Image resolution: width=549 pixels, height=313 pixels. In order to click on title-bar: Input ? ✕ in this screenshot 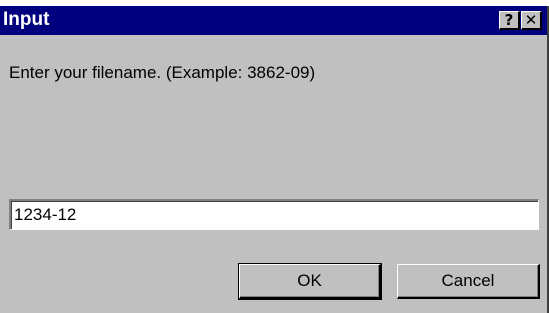, I will do `click(273, 20)`.